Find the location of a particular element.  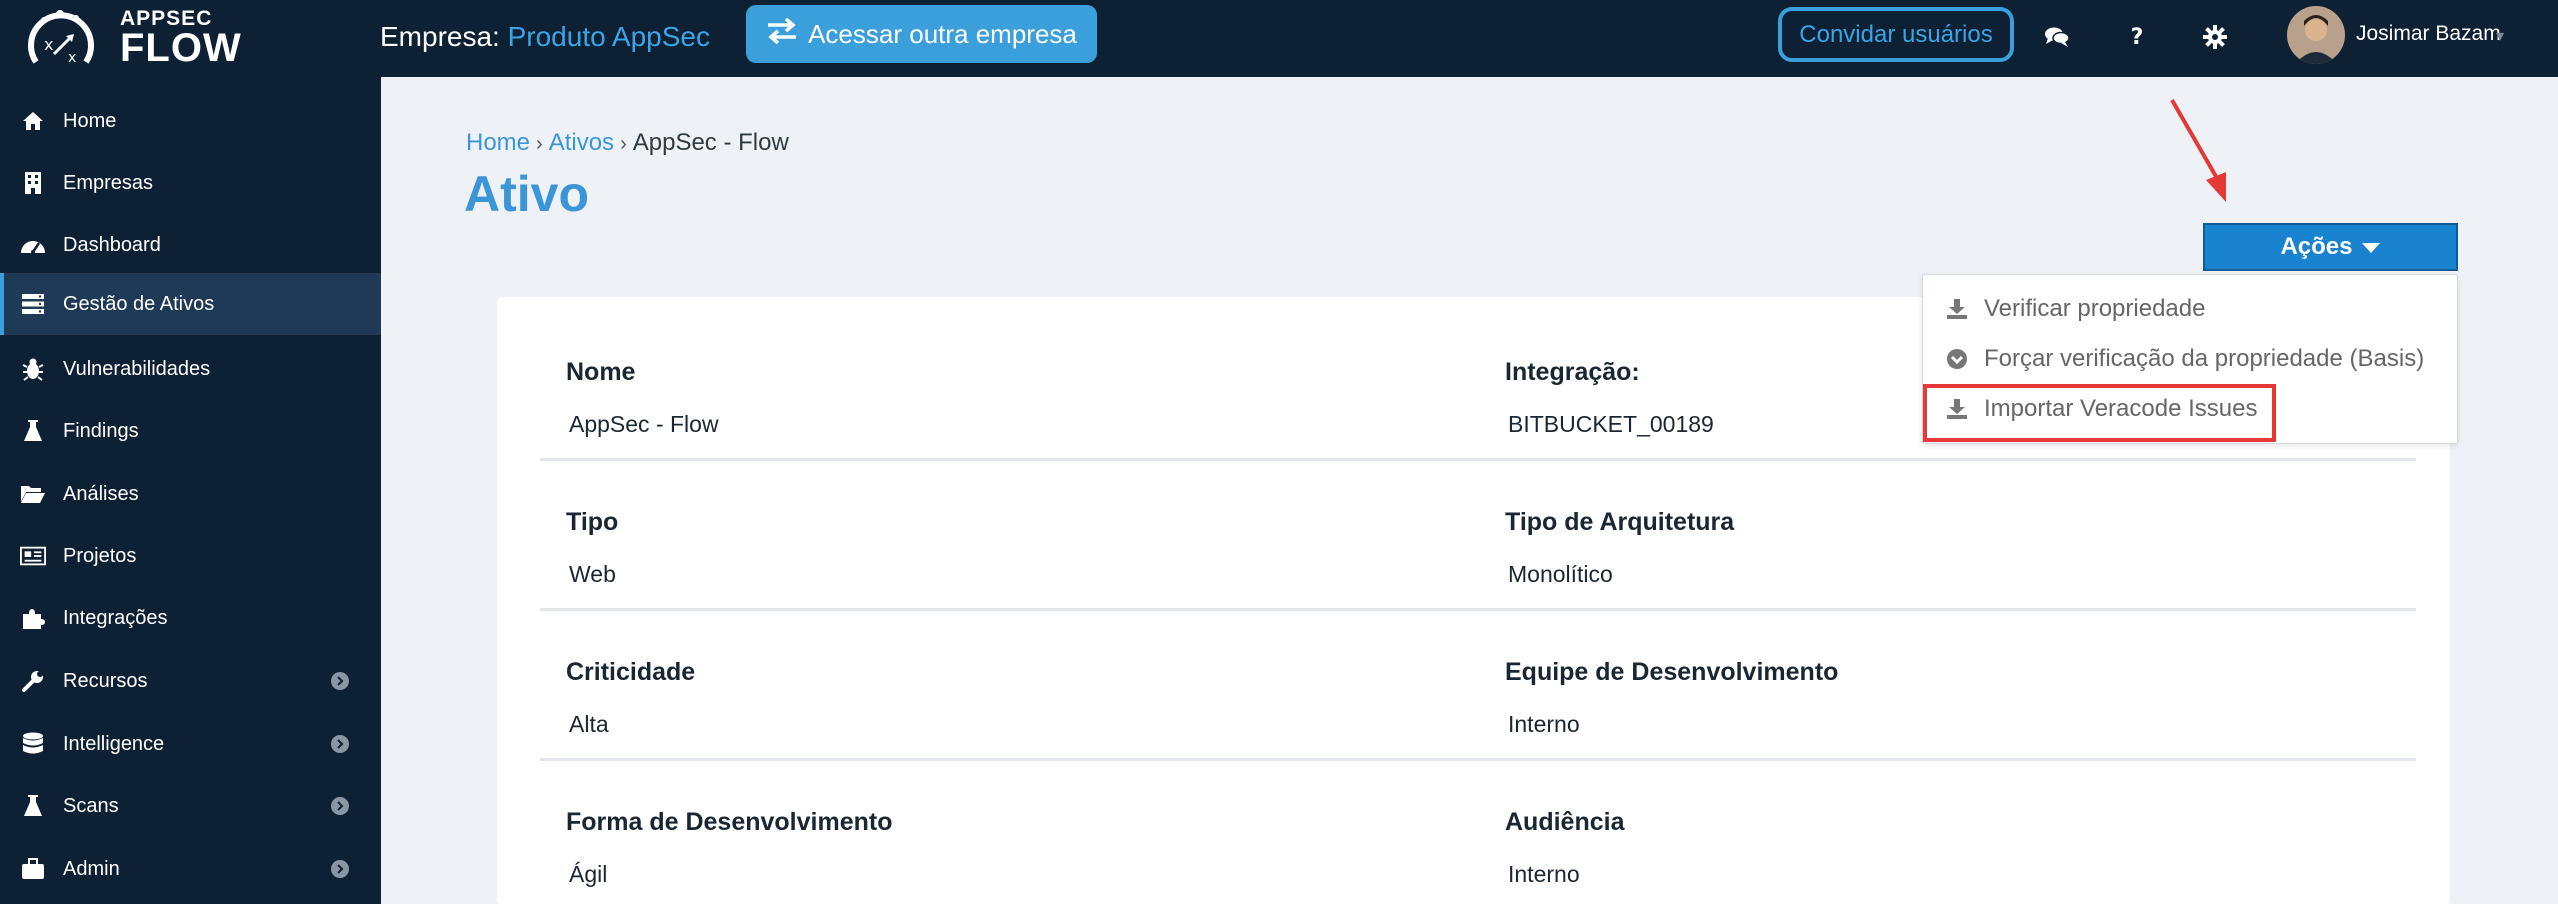

sidebar-item-gestao-de-ativos: Gestão de Ativos is located at coordinates (190, 304).